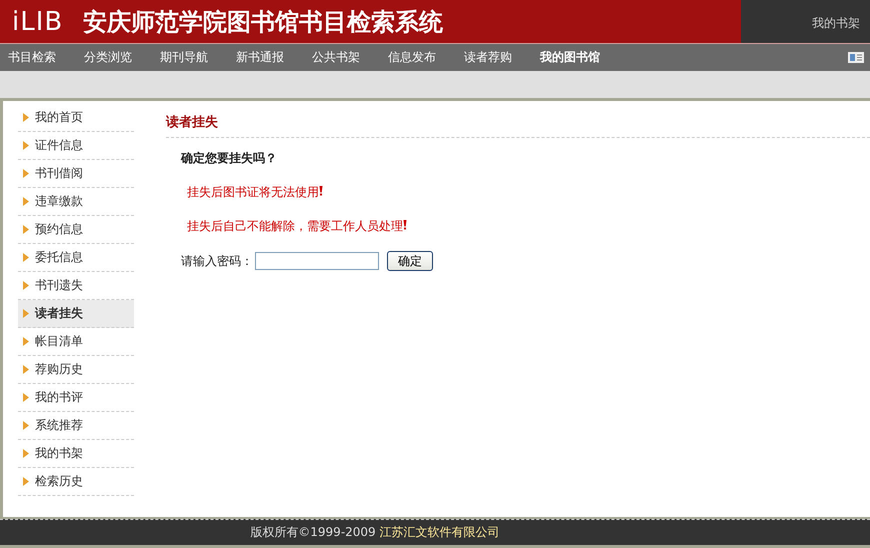 The height and width of the screenshot is (548, 870). What do you see at coordinates (76, 454) in the screenshot?
I see `sidebar-item: 我的书架` at bounding box center [76, 454].